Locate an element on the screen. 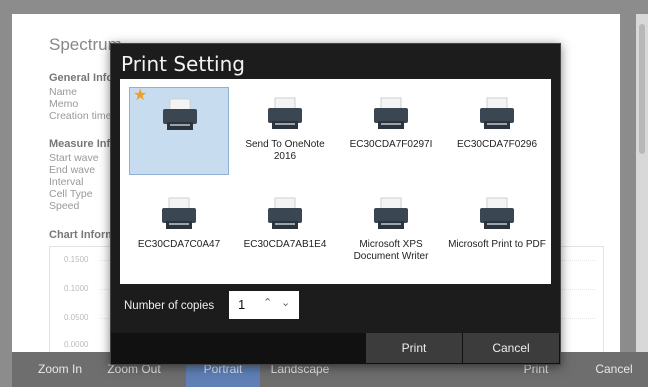 The height and width of the screenshot is (387, 648). copies-value: 1 is located at coordinates (241, 304).